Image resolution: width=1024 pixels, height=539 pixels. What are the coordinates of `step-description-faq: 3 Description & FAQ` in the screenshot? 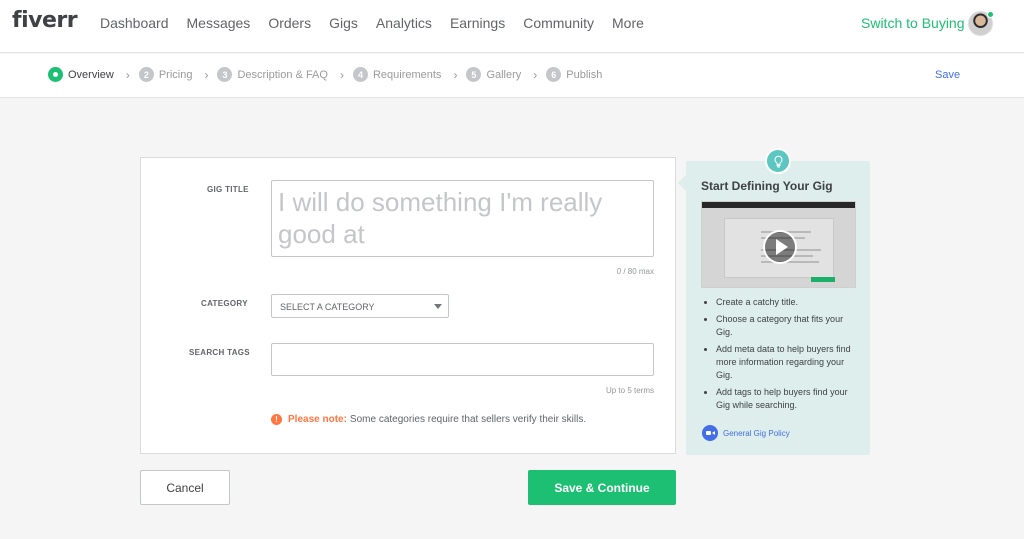 It's located at (272, 74).